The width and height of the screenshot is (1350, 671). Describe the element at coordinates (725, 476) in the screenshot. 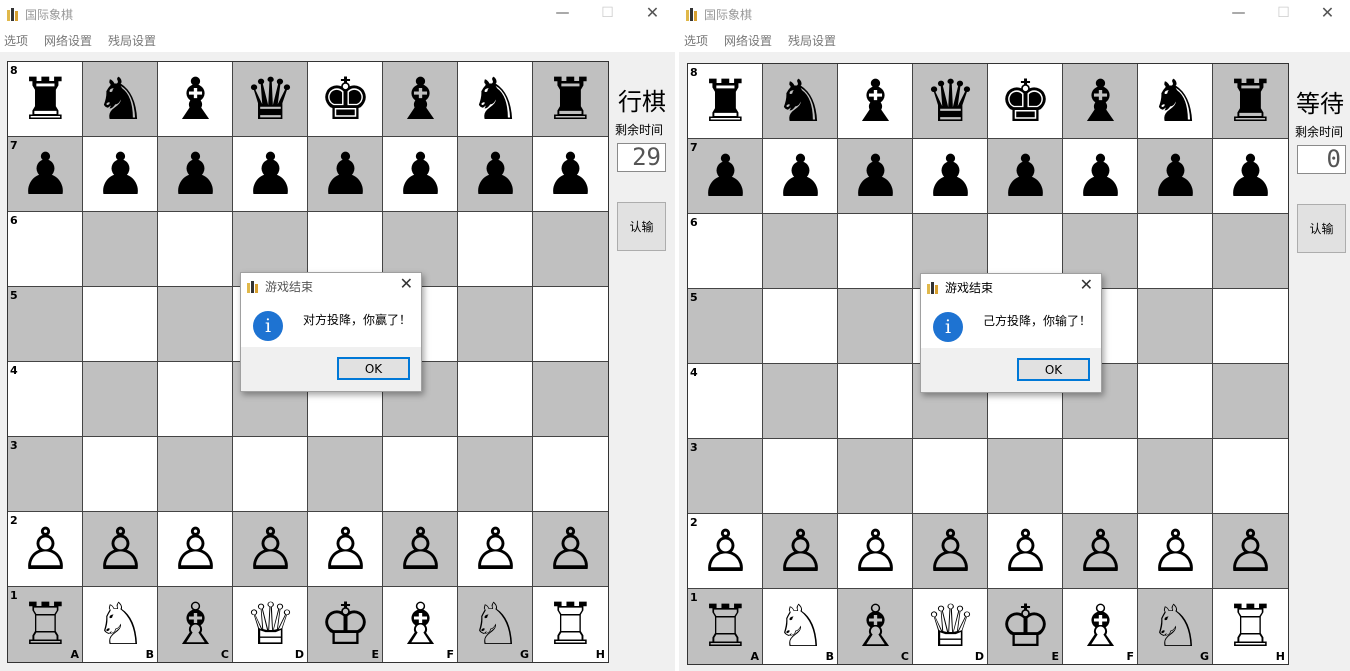

I see `board-square: 3` at that location.